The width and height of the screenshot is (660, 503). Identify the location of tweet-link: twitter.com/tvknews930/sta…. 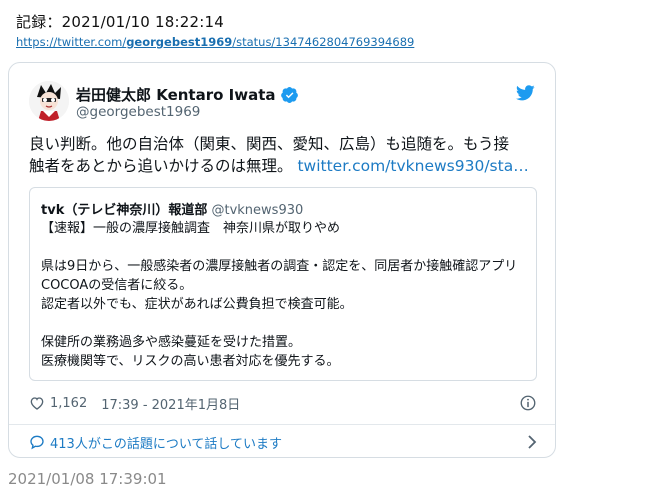
(412, 166).